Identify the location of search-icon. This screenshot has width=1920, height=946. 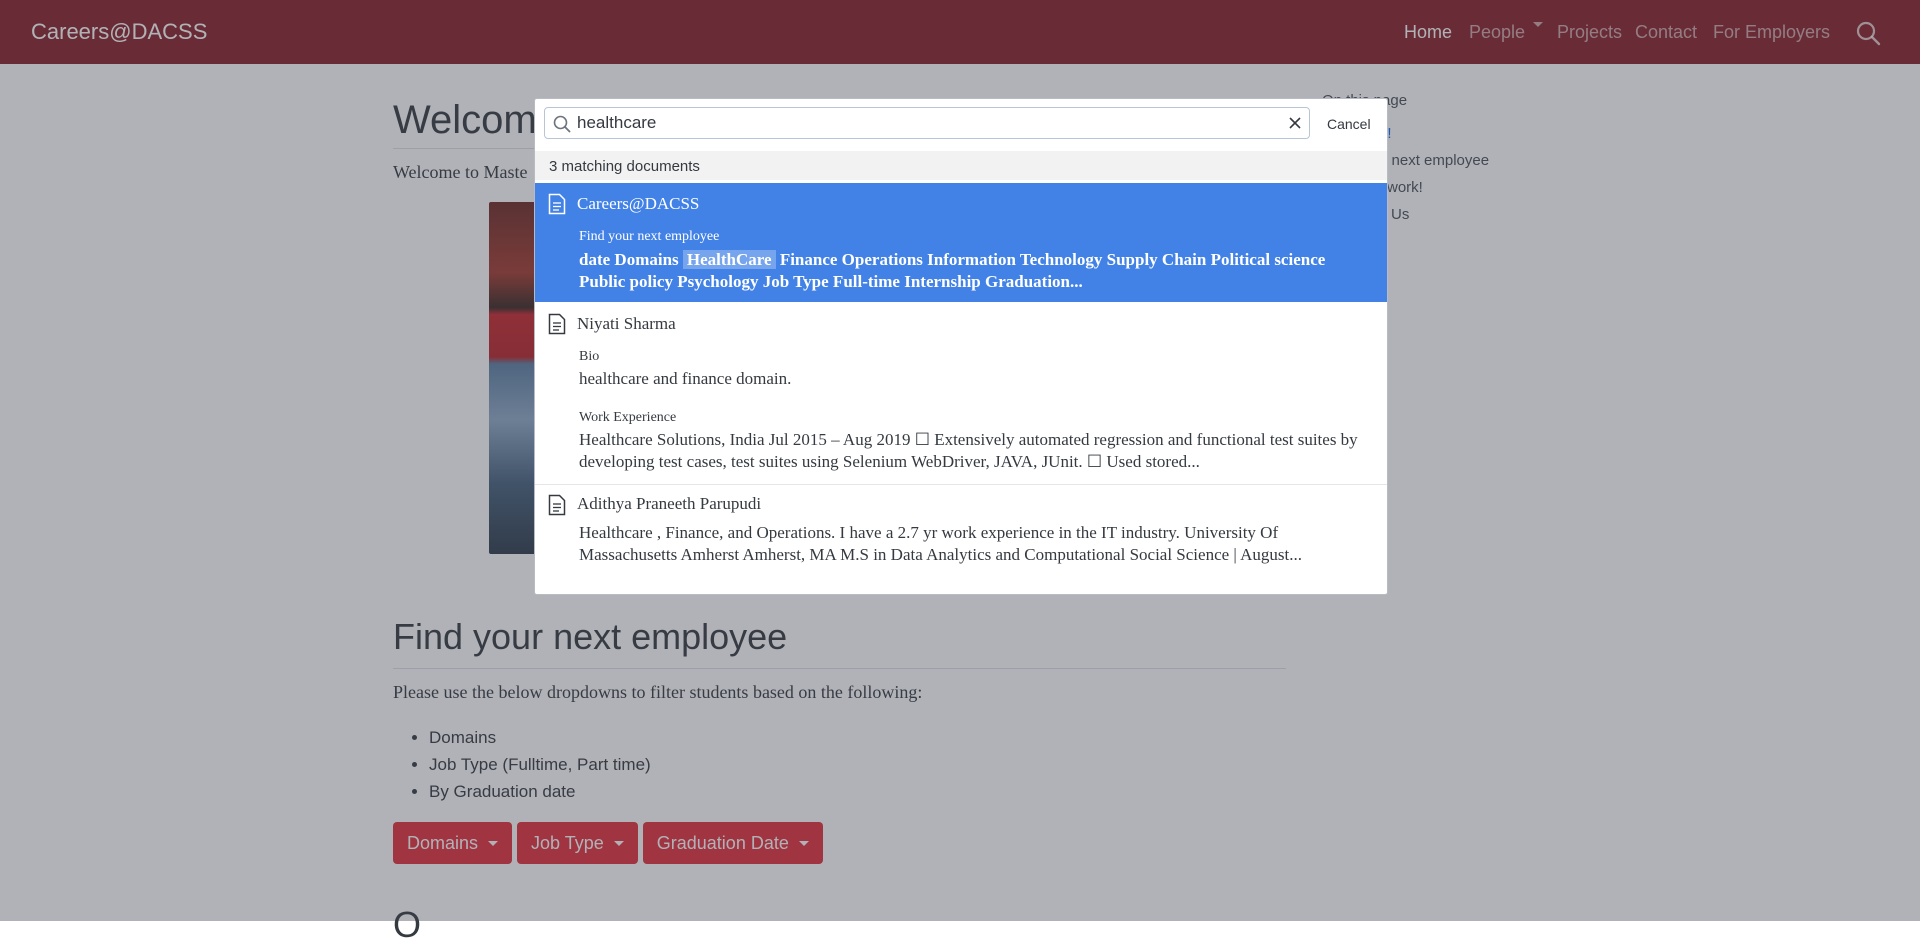
(562, 124).